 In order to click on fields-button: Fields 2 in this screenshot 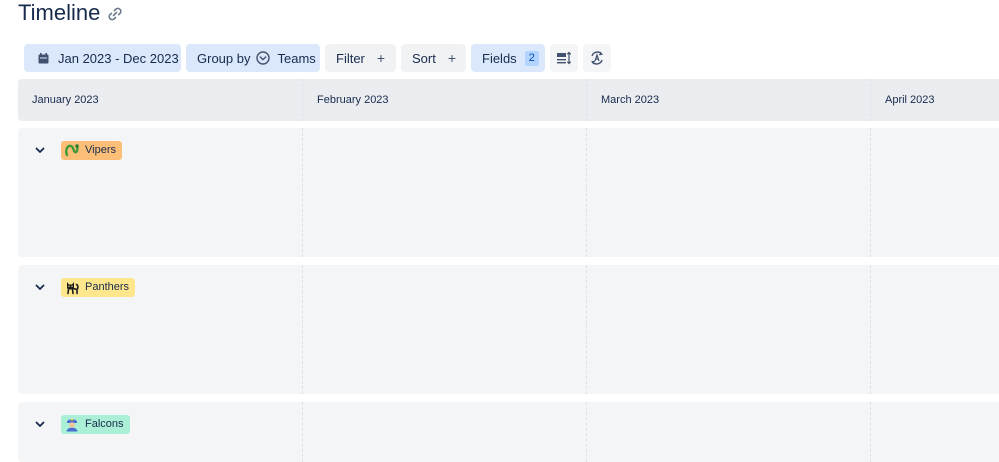, I will do `click(508, 58)`.